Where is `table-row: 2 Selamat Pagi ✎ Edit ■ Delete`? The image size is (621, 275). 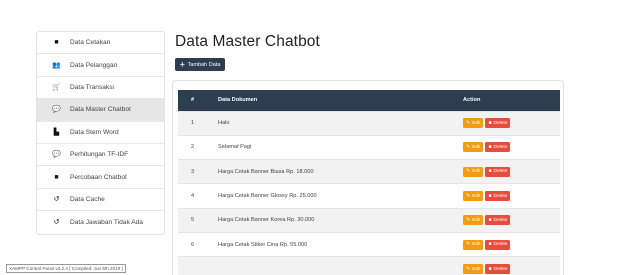
table-row: 2 Selamat Pagi ✎ Edit ■ Delete is located at coordinates (369, 147).